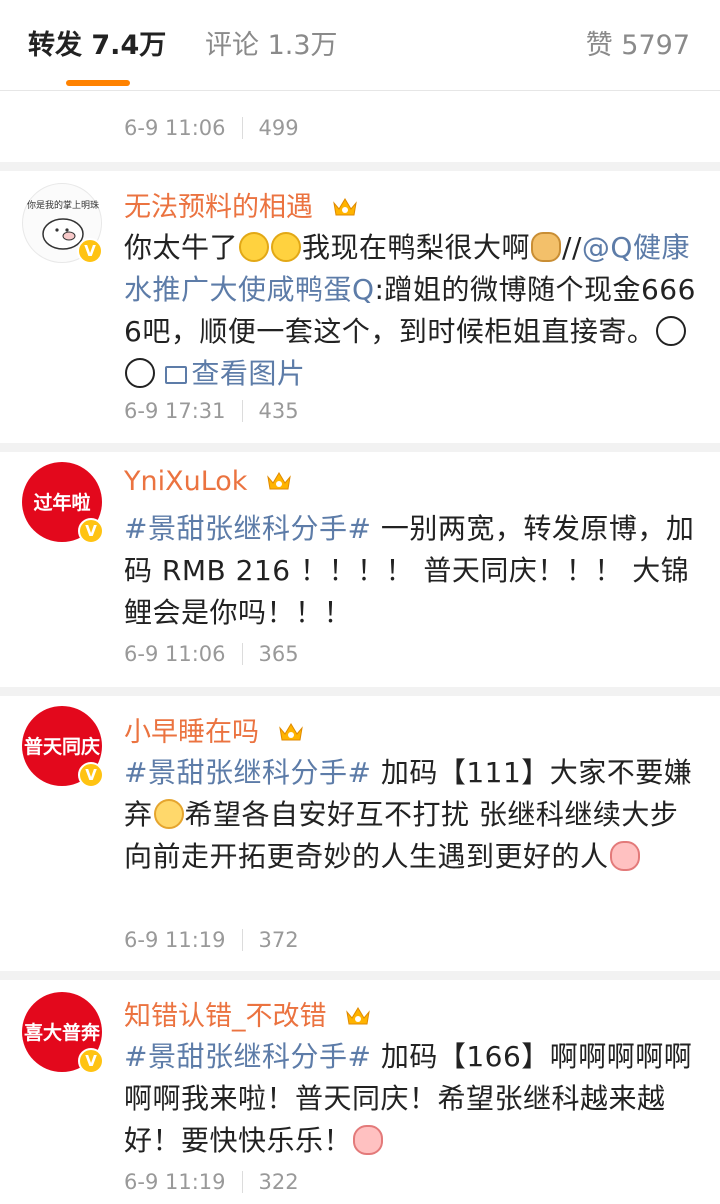  What do you see at coordinates (235, 373) in the screenshot?
I see `view-pictures-link: 查看图片` at bounding box center [235, 373].